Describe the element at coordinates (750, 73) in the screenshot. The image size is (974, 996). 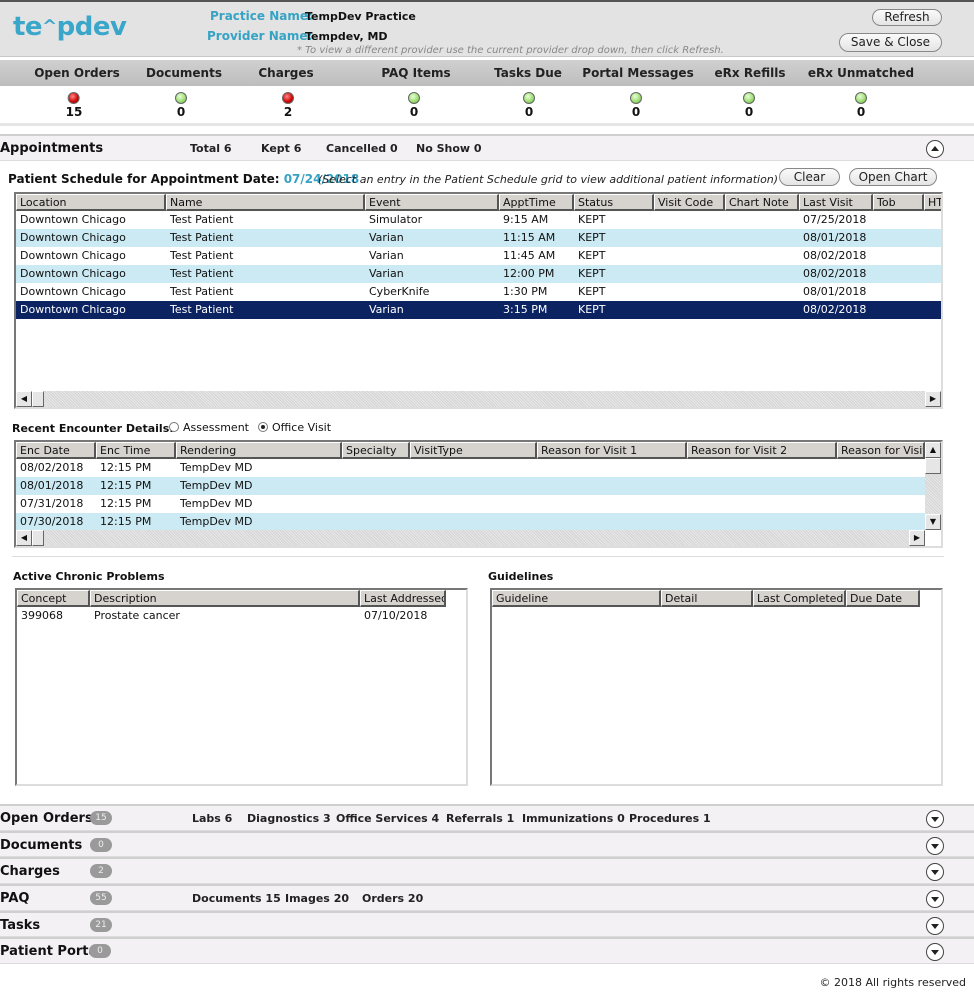
I see `alert-erx-refills: eRx Refills` at that location.